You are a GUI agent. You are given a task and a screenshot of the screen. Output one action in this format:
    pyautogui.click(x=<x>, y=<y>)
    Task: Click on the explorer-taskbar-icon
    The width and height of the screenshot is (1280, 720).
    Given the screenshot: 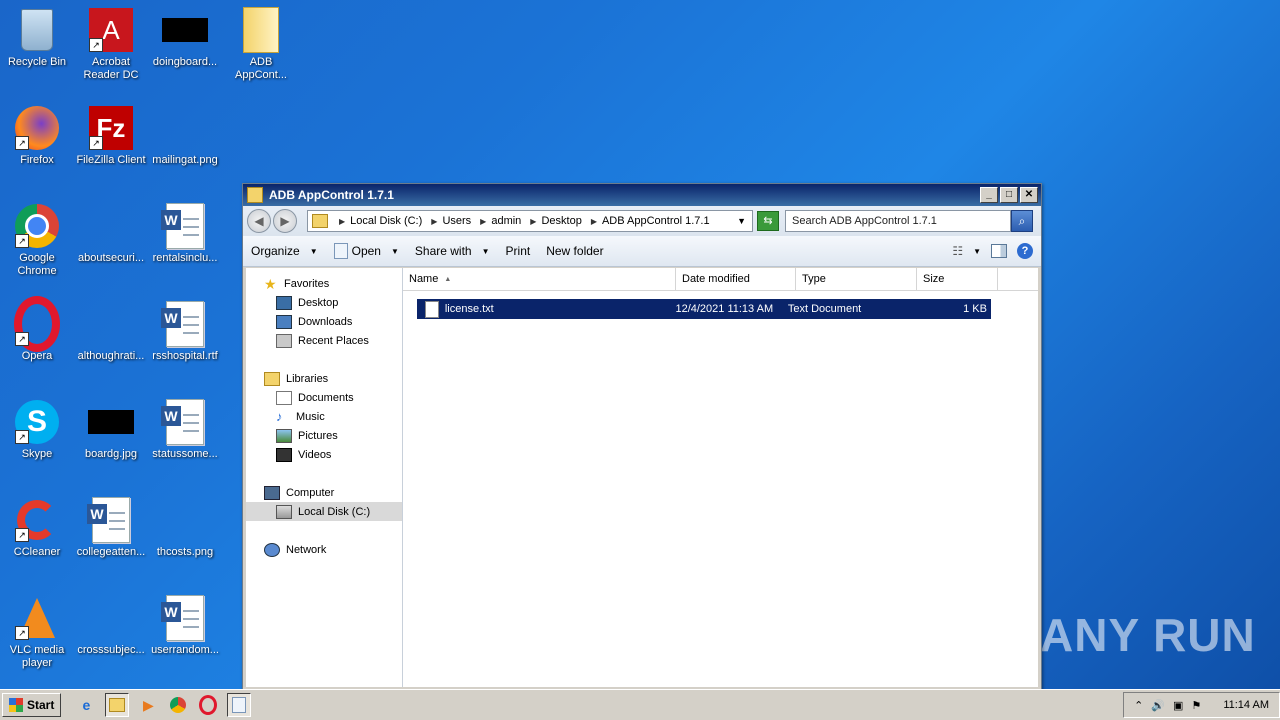 What is the action you would take?
    pyautogui.click(x=117, y=705)
    